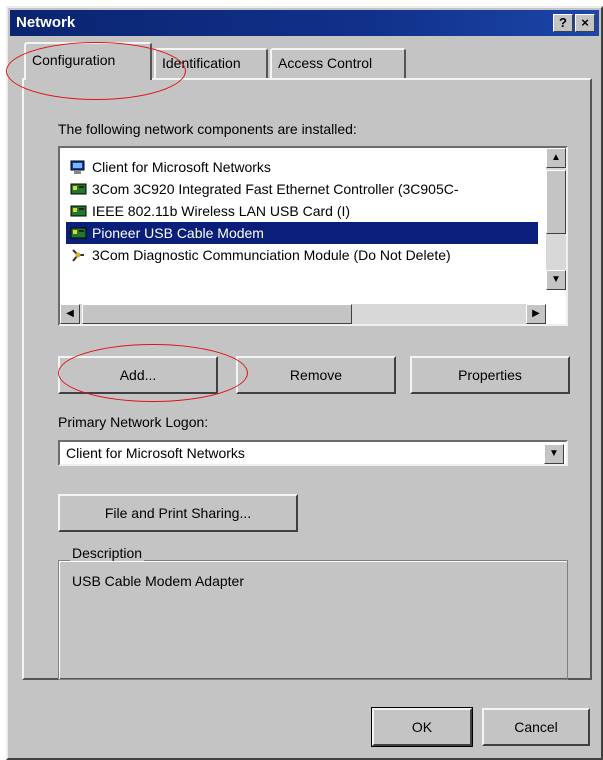 This screenshot has width=603, height=760. Describe the element at coordinates (536, 727) in the screenshot. I see `cancel-button: Cancel` at that location.